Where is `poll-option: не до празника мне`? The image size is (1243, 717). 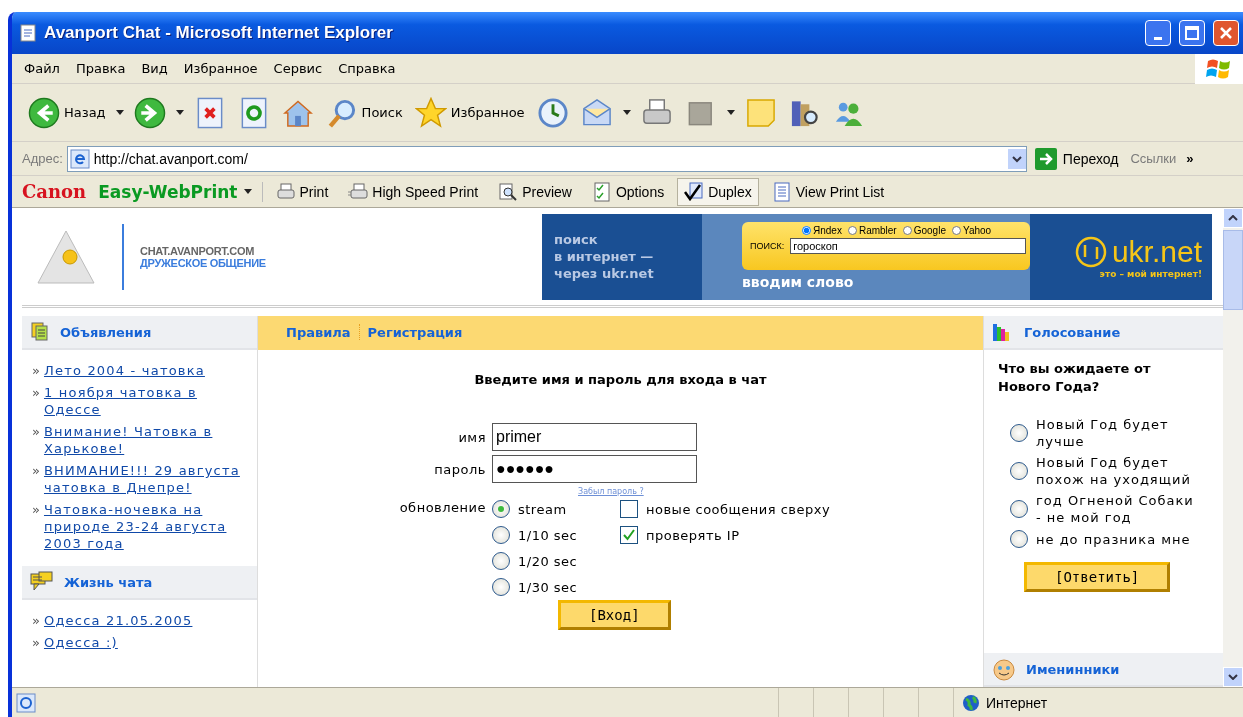
poll-option: не до празника мне is located at coordinates (1107, 539).